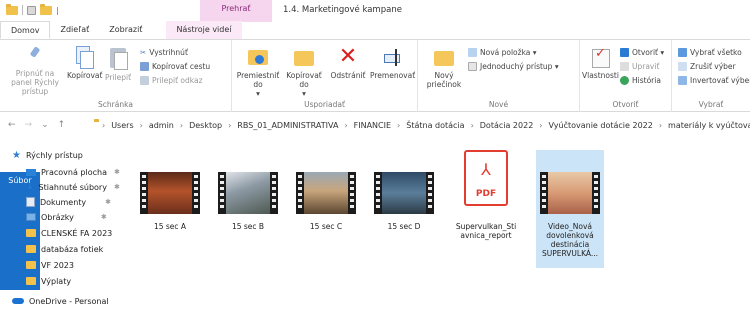 The width and height of the screenshot is (750, 333). Describe the element at coordinates (287, 125) in the screenshot. I see `breadcrumb-rbs-administrativa: RBS_01_ADMINISTRATIVA` at that location.